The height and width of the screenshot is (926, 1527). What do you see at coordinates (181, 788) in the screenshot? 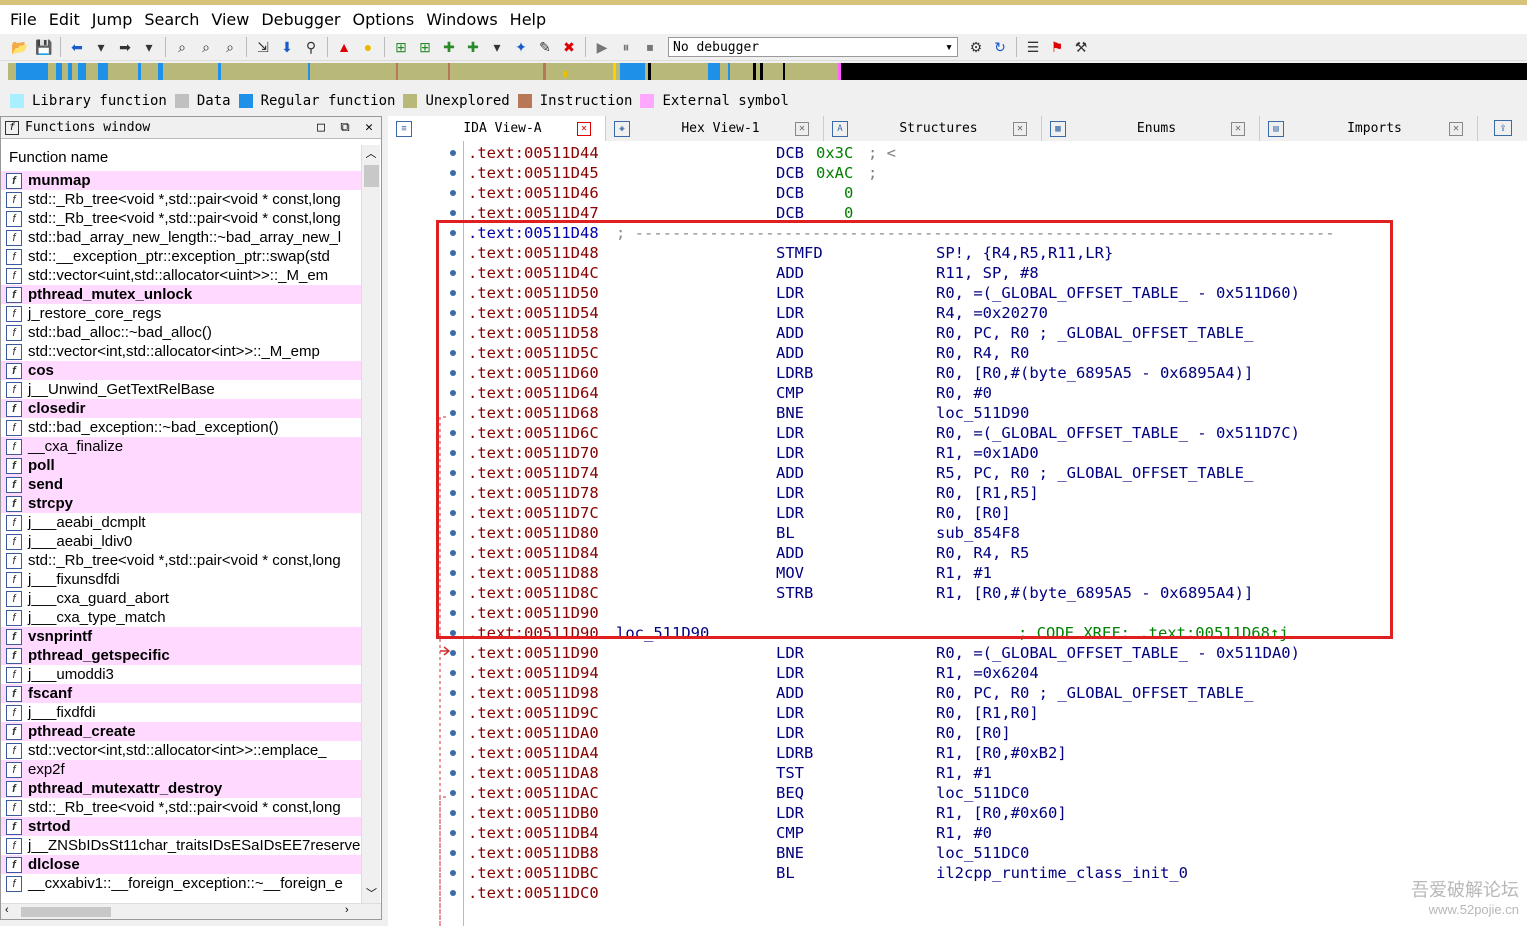
I see `function-list-item: f pthread_mutexattr_destroy` at bounding box center [181, 788].